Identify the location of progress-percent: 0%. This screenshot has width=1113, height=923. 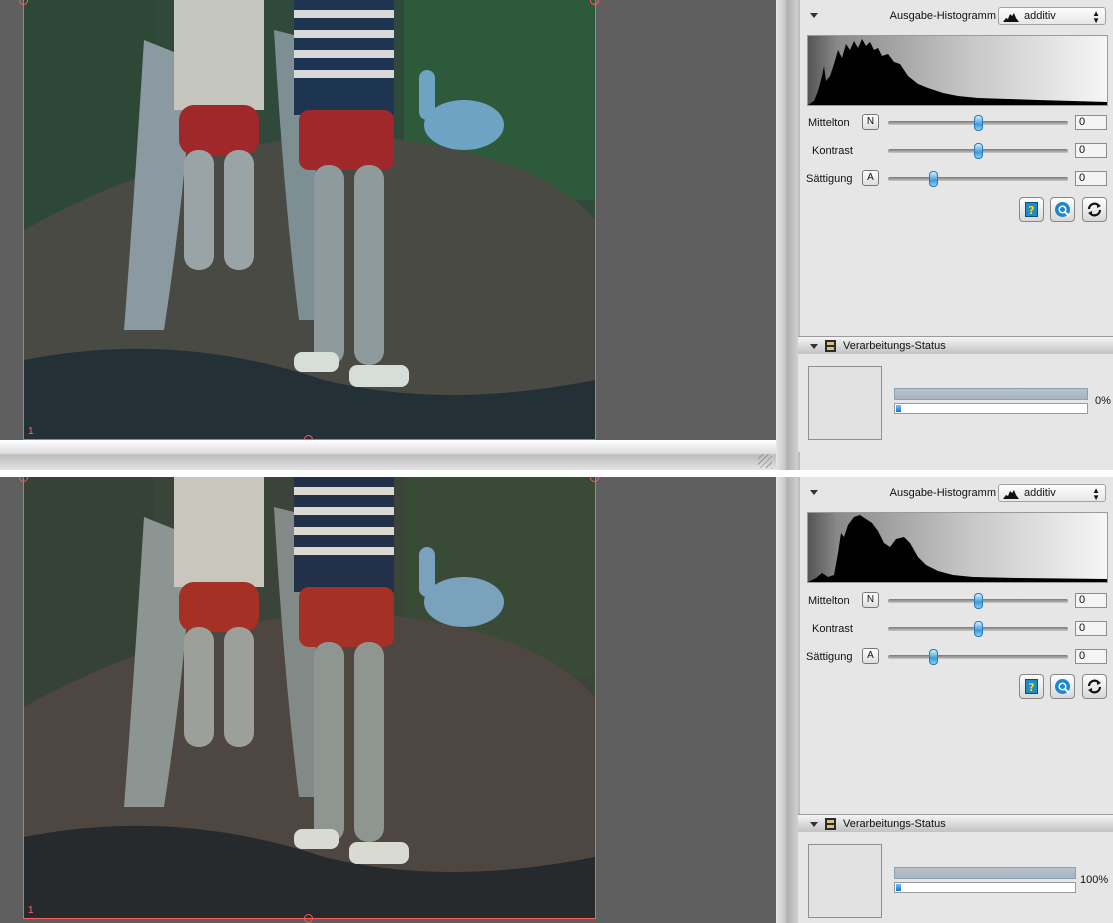
(1103, 401).